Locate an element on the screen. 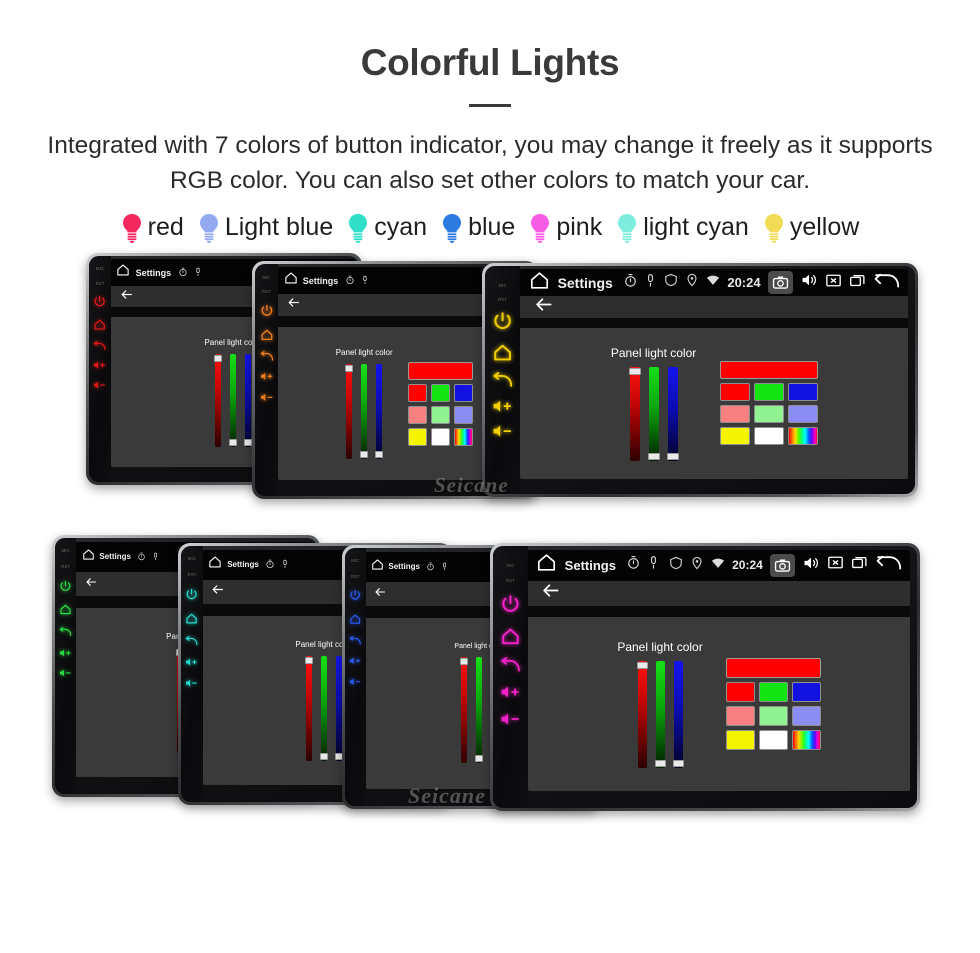 The image size is (980, 953). close-box-icon is located at coordinates (833, 283).